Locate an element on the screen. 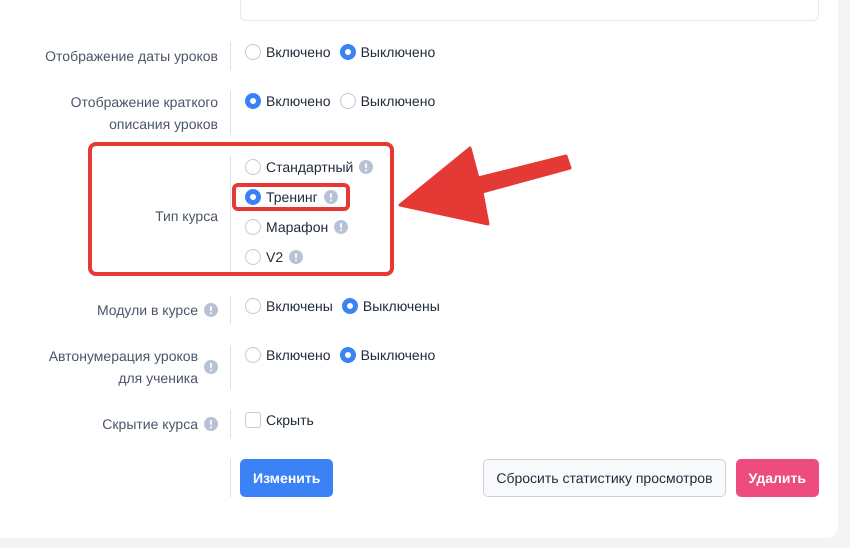 This screenshot has width=850, height=548. option-label: V2 is located at coordinates (275, 257).